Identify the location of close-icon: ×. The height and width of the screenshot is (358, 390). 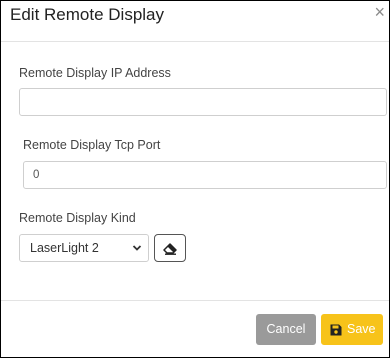
(379, 12).